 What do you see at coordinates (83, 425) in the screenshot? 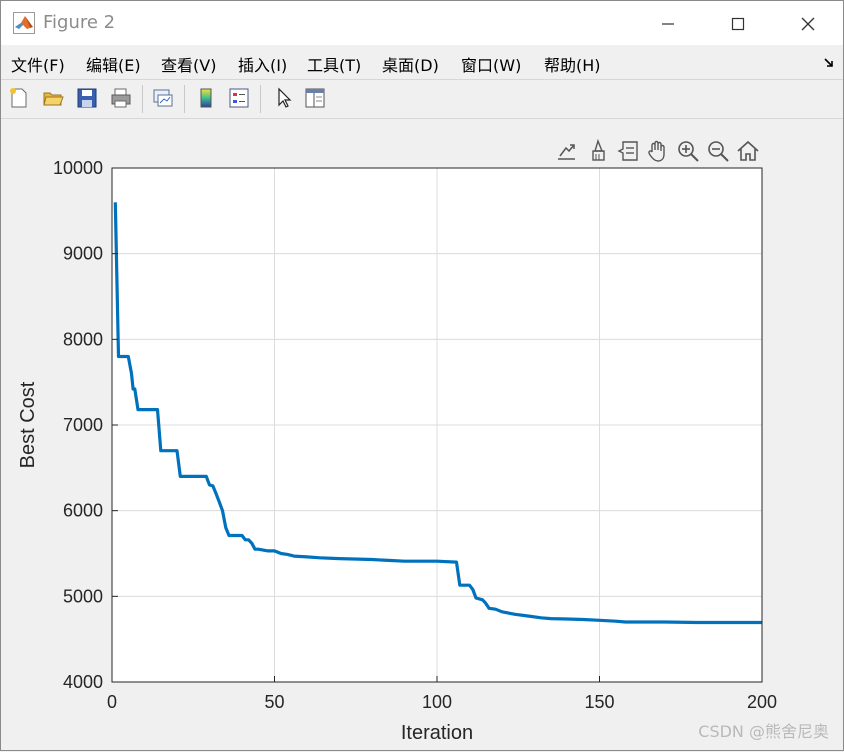
I see `y-tick-label: 7000` at bounding box center [83, 425].